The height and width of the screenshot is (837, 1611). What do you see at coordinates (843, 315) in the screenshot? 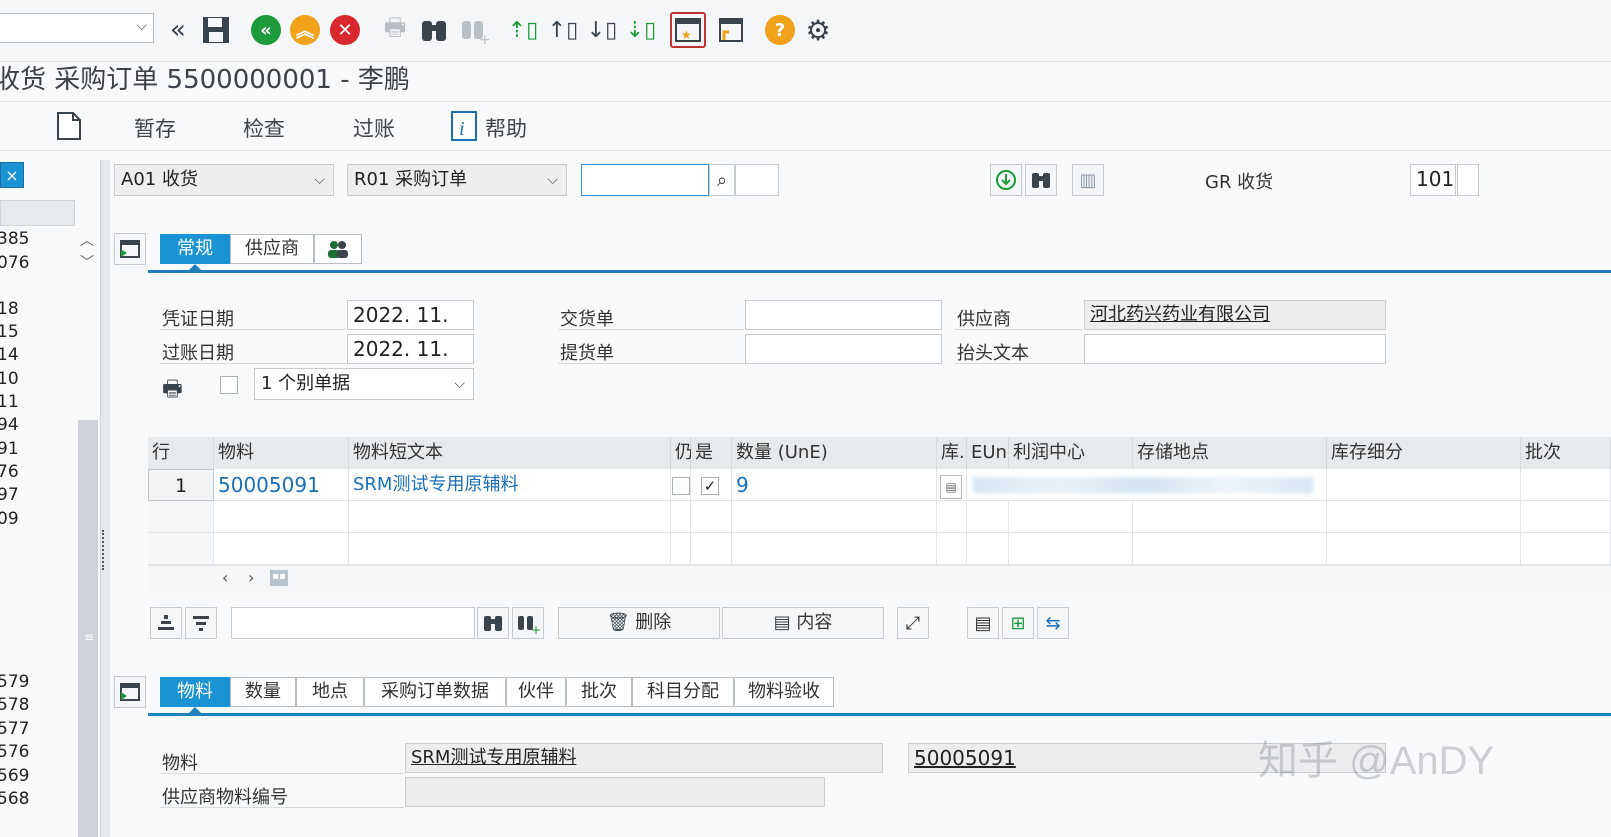
I see `delivery-note-input` at bounding box center [843, 315].